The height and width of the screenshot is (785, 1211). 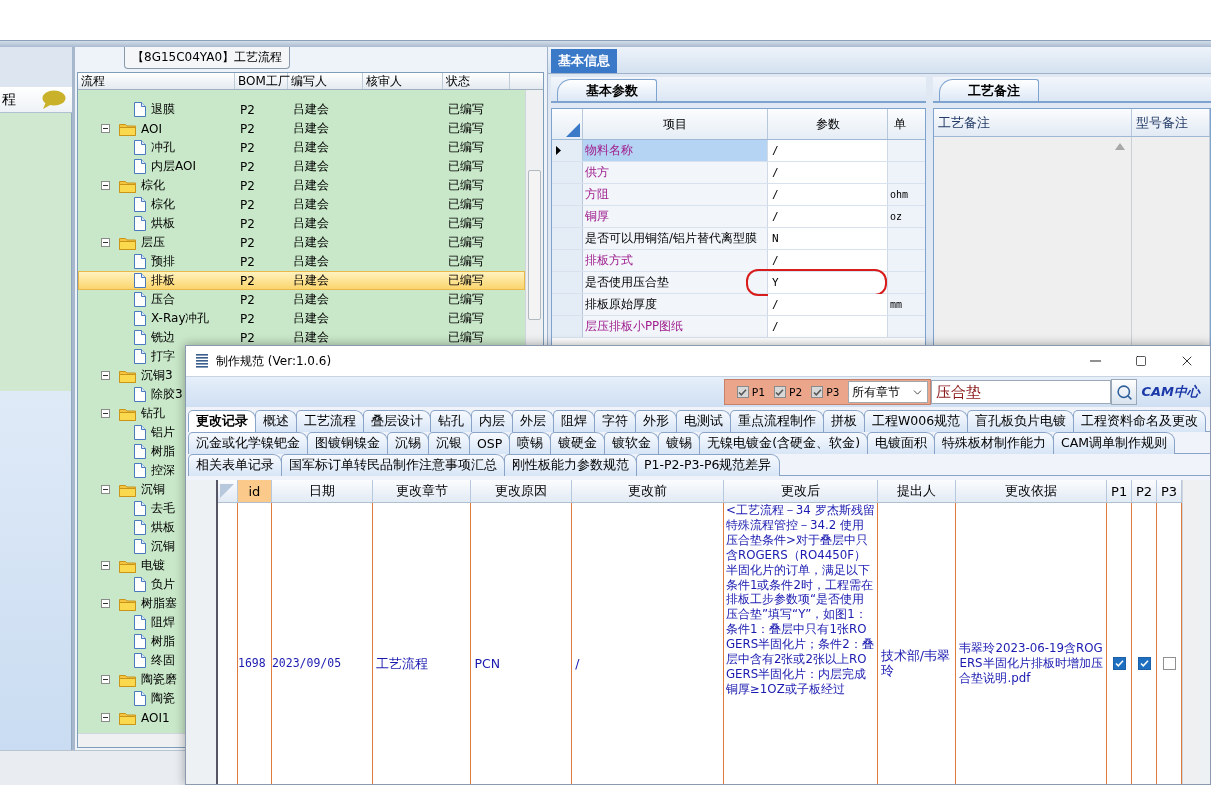 What do you see at coordinates (163, 584) in the screenshot?
I see `tree-node-label: 负片` at bounding box center [163, 584].